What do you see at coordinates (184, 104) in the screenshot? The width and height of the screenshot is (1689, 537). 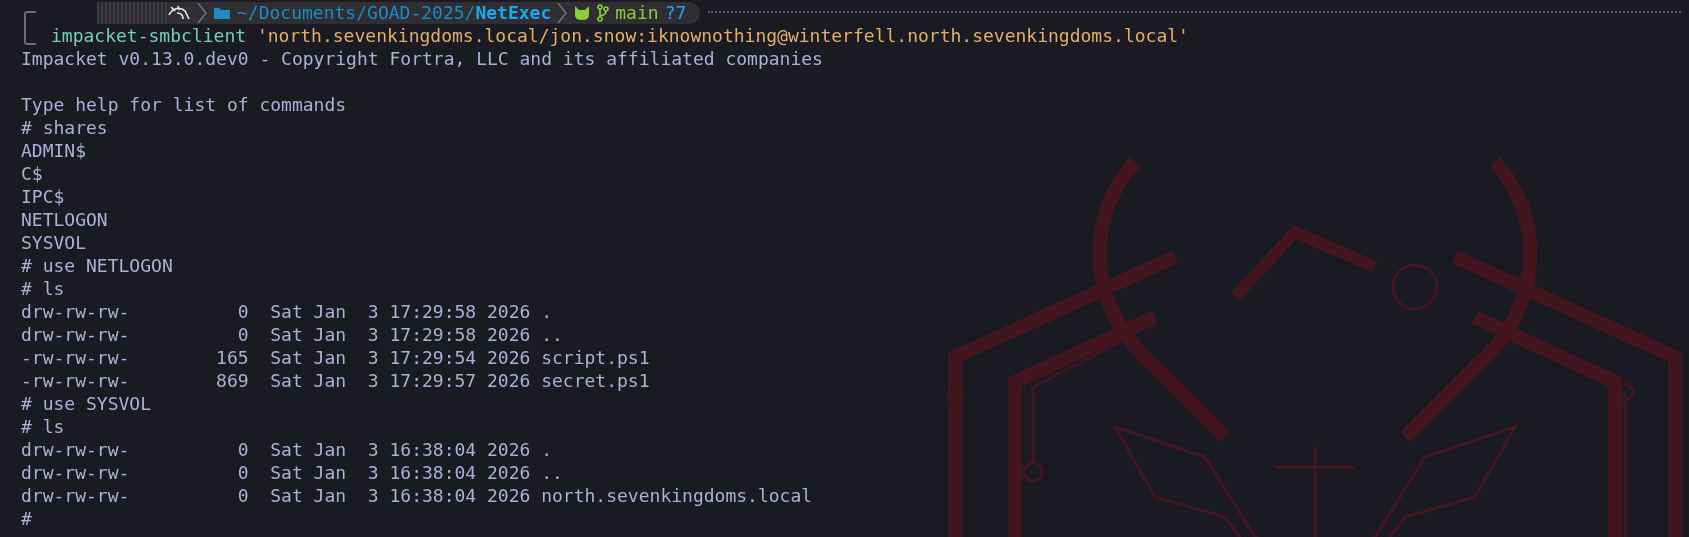 I see `output-line: Type help for list of commands` at bounding box center [184, 104].